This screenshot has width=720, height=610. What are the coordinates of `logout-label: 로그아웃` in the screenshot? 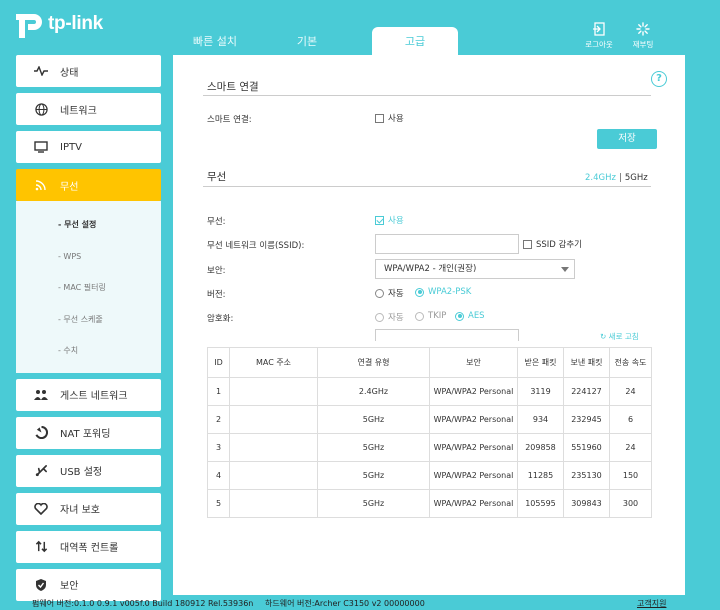 It's located at (599, 44).